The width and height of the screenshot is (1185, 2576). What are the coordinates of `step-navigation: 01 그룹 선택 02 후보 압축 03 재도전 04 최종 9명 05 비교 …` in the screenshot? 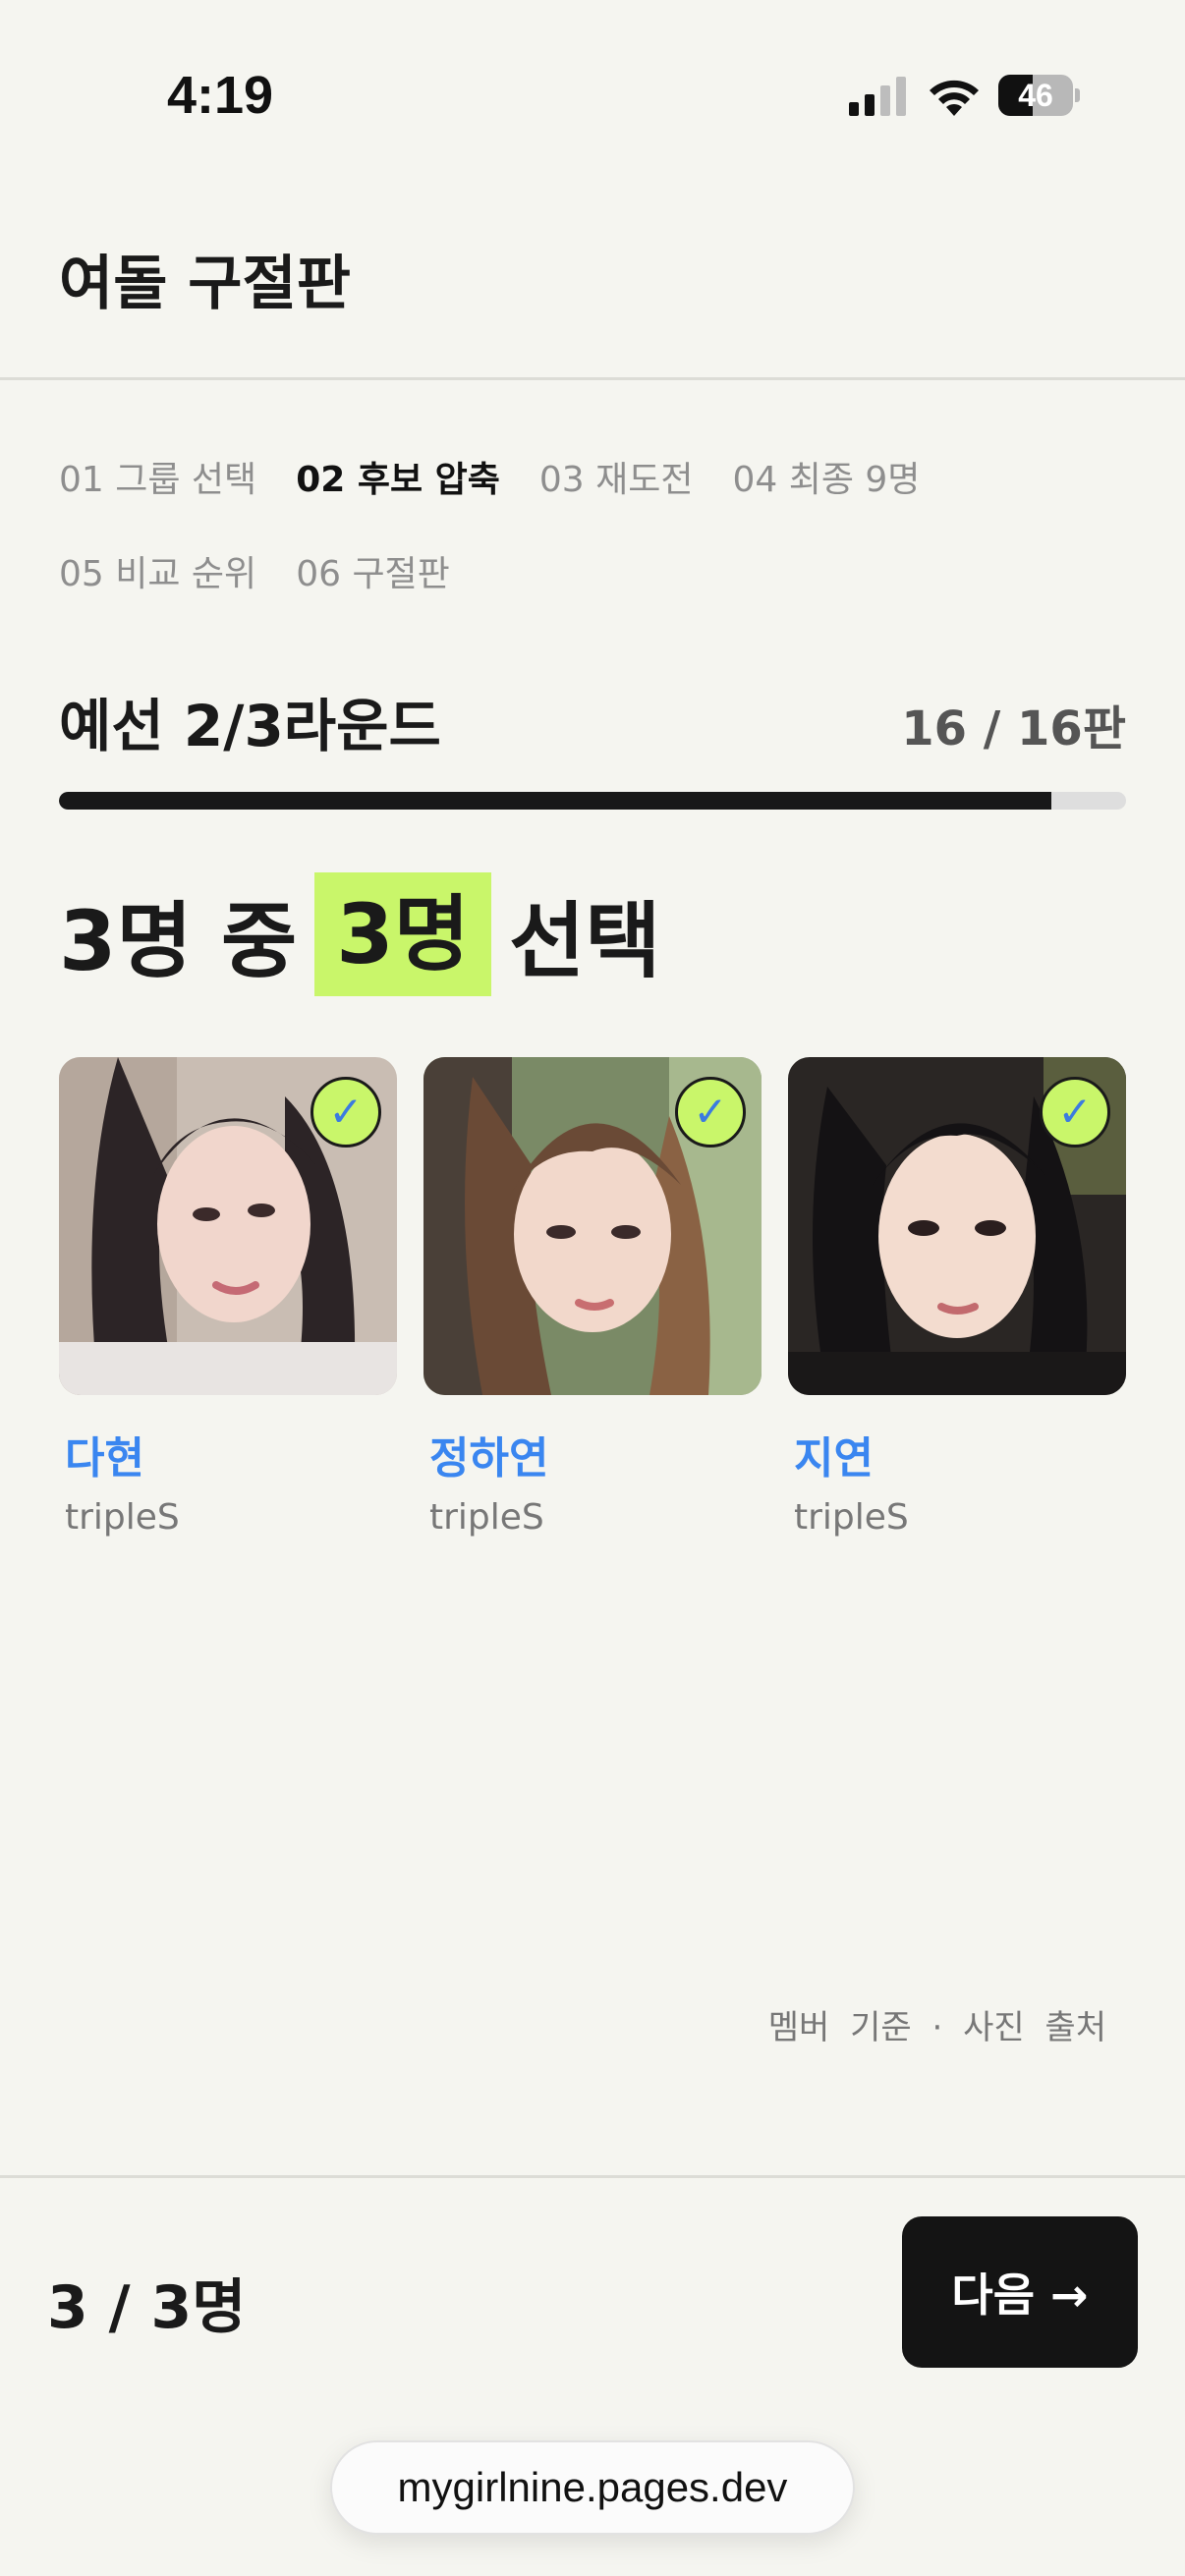 It's located at (600, 527).